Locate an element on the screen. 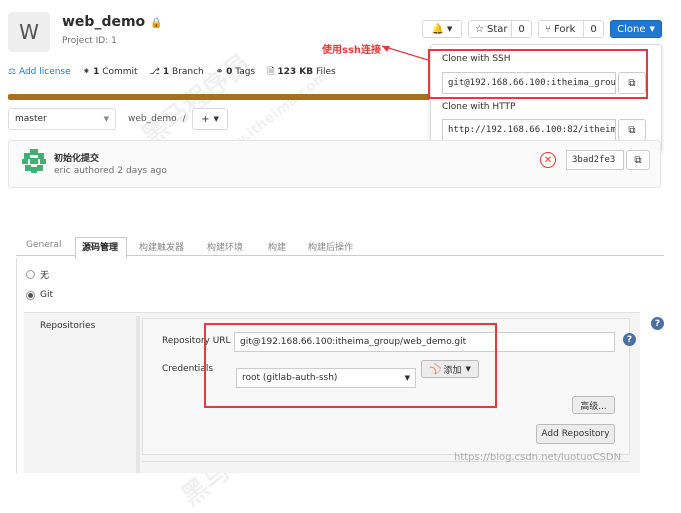 This screenshot has height=513, width=681. repositories-divider is located at coordinates (138, 394).